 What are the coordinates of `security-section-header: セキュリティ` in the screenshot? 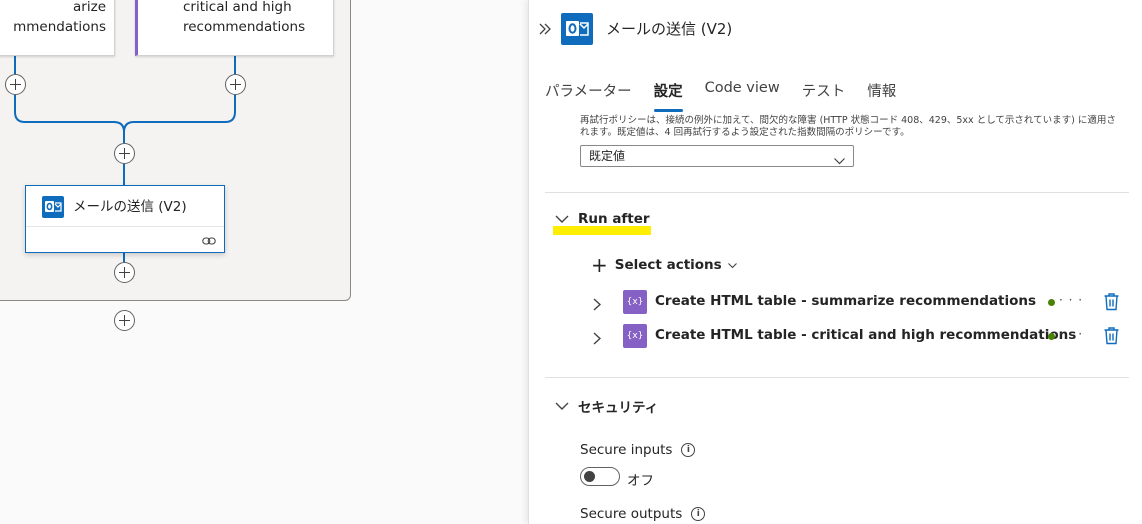 It's located at (606, 406).